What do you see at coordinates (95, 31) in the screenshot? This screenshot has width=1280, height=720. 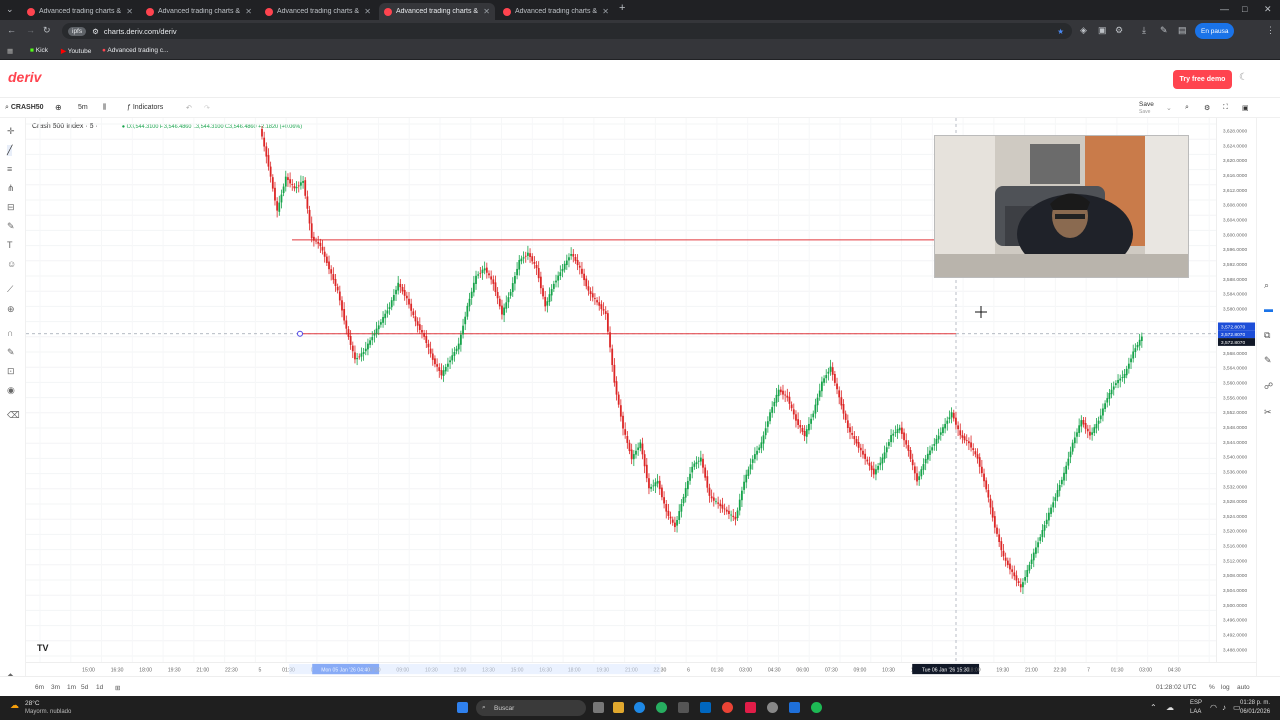 I see `site-info-icon: ⚙` at bounding box center [95, 31].